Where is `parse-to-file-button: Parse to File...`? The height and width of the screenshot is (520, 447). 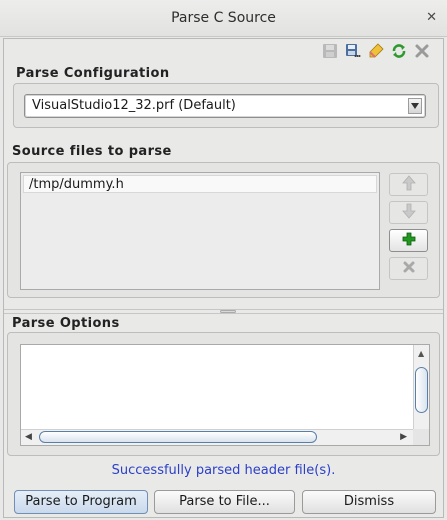
parse-to-file-button: Parse to File... is located at coordinates (224, 502).